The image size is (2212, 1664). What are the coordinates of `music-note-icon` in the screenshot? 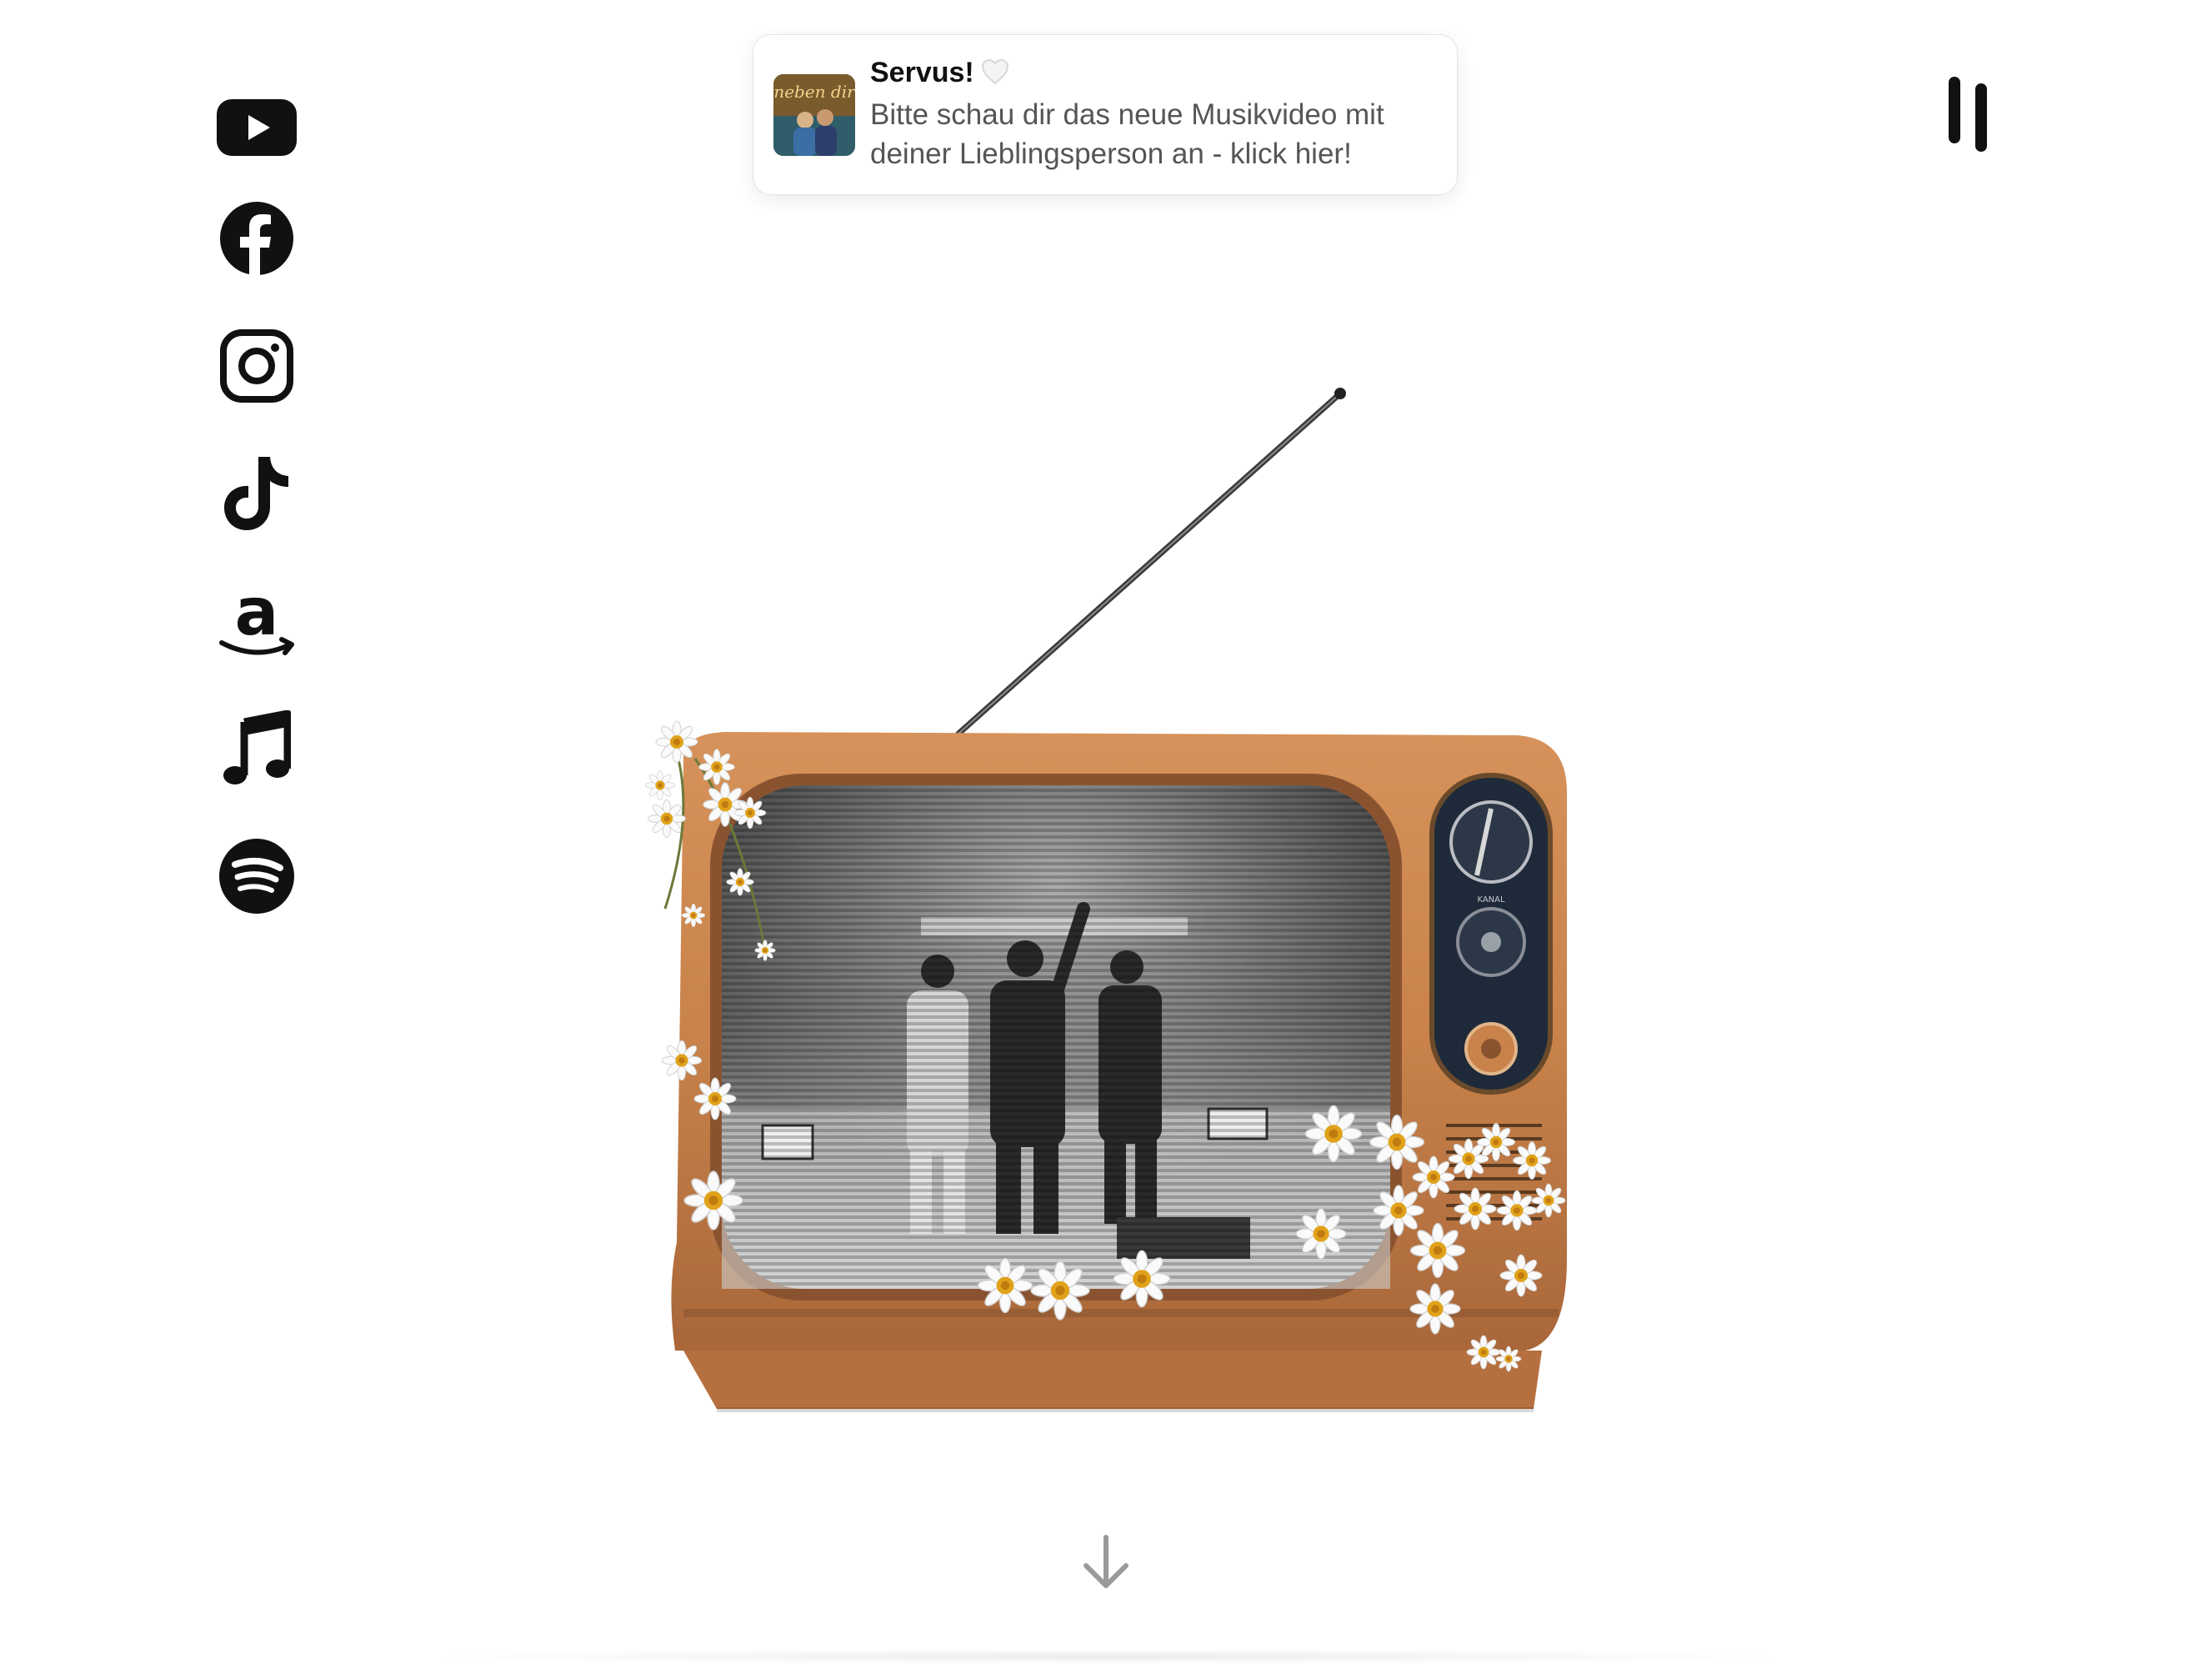 It's located at (257, 746).